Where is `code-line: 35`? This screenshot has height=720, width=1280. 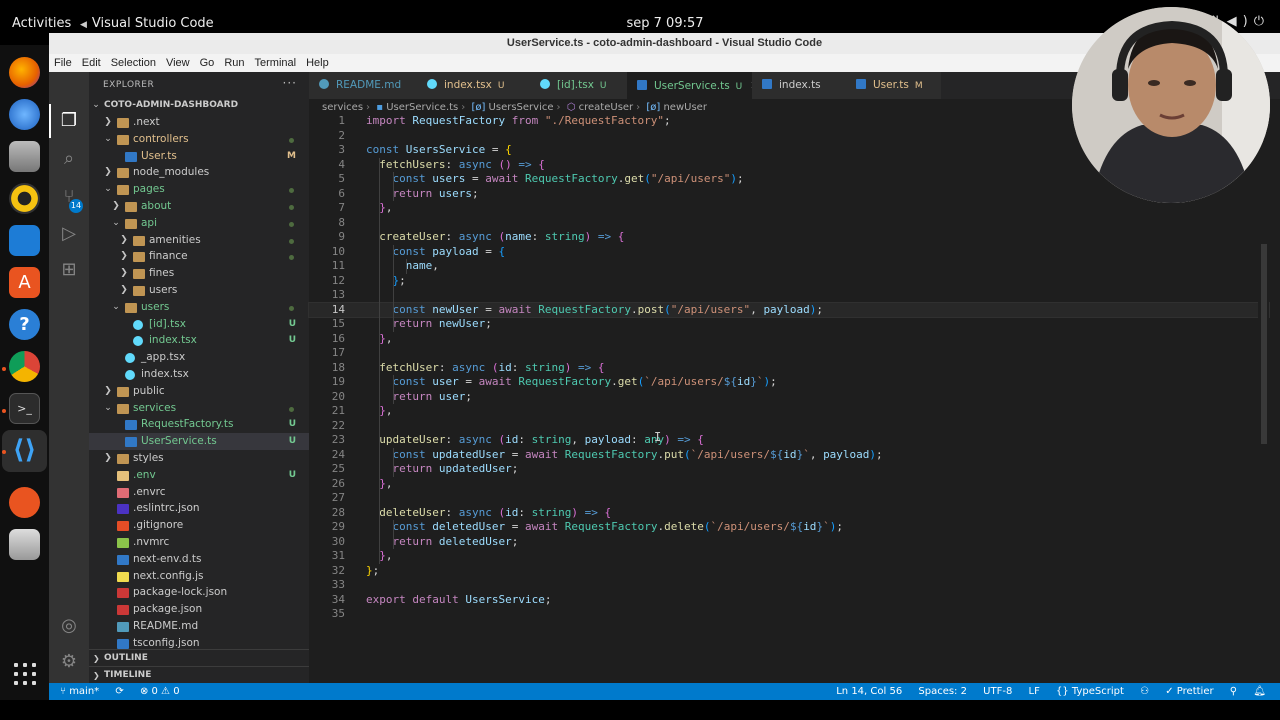
code-line: 35 is located at coordinates (789, 614).